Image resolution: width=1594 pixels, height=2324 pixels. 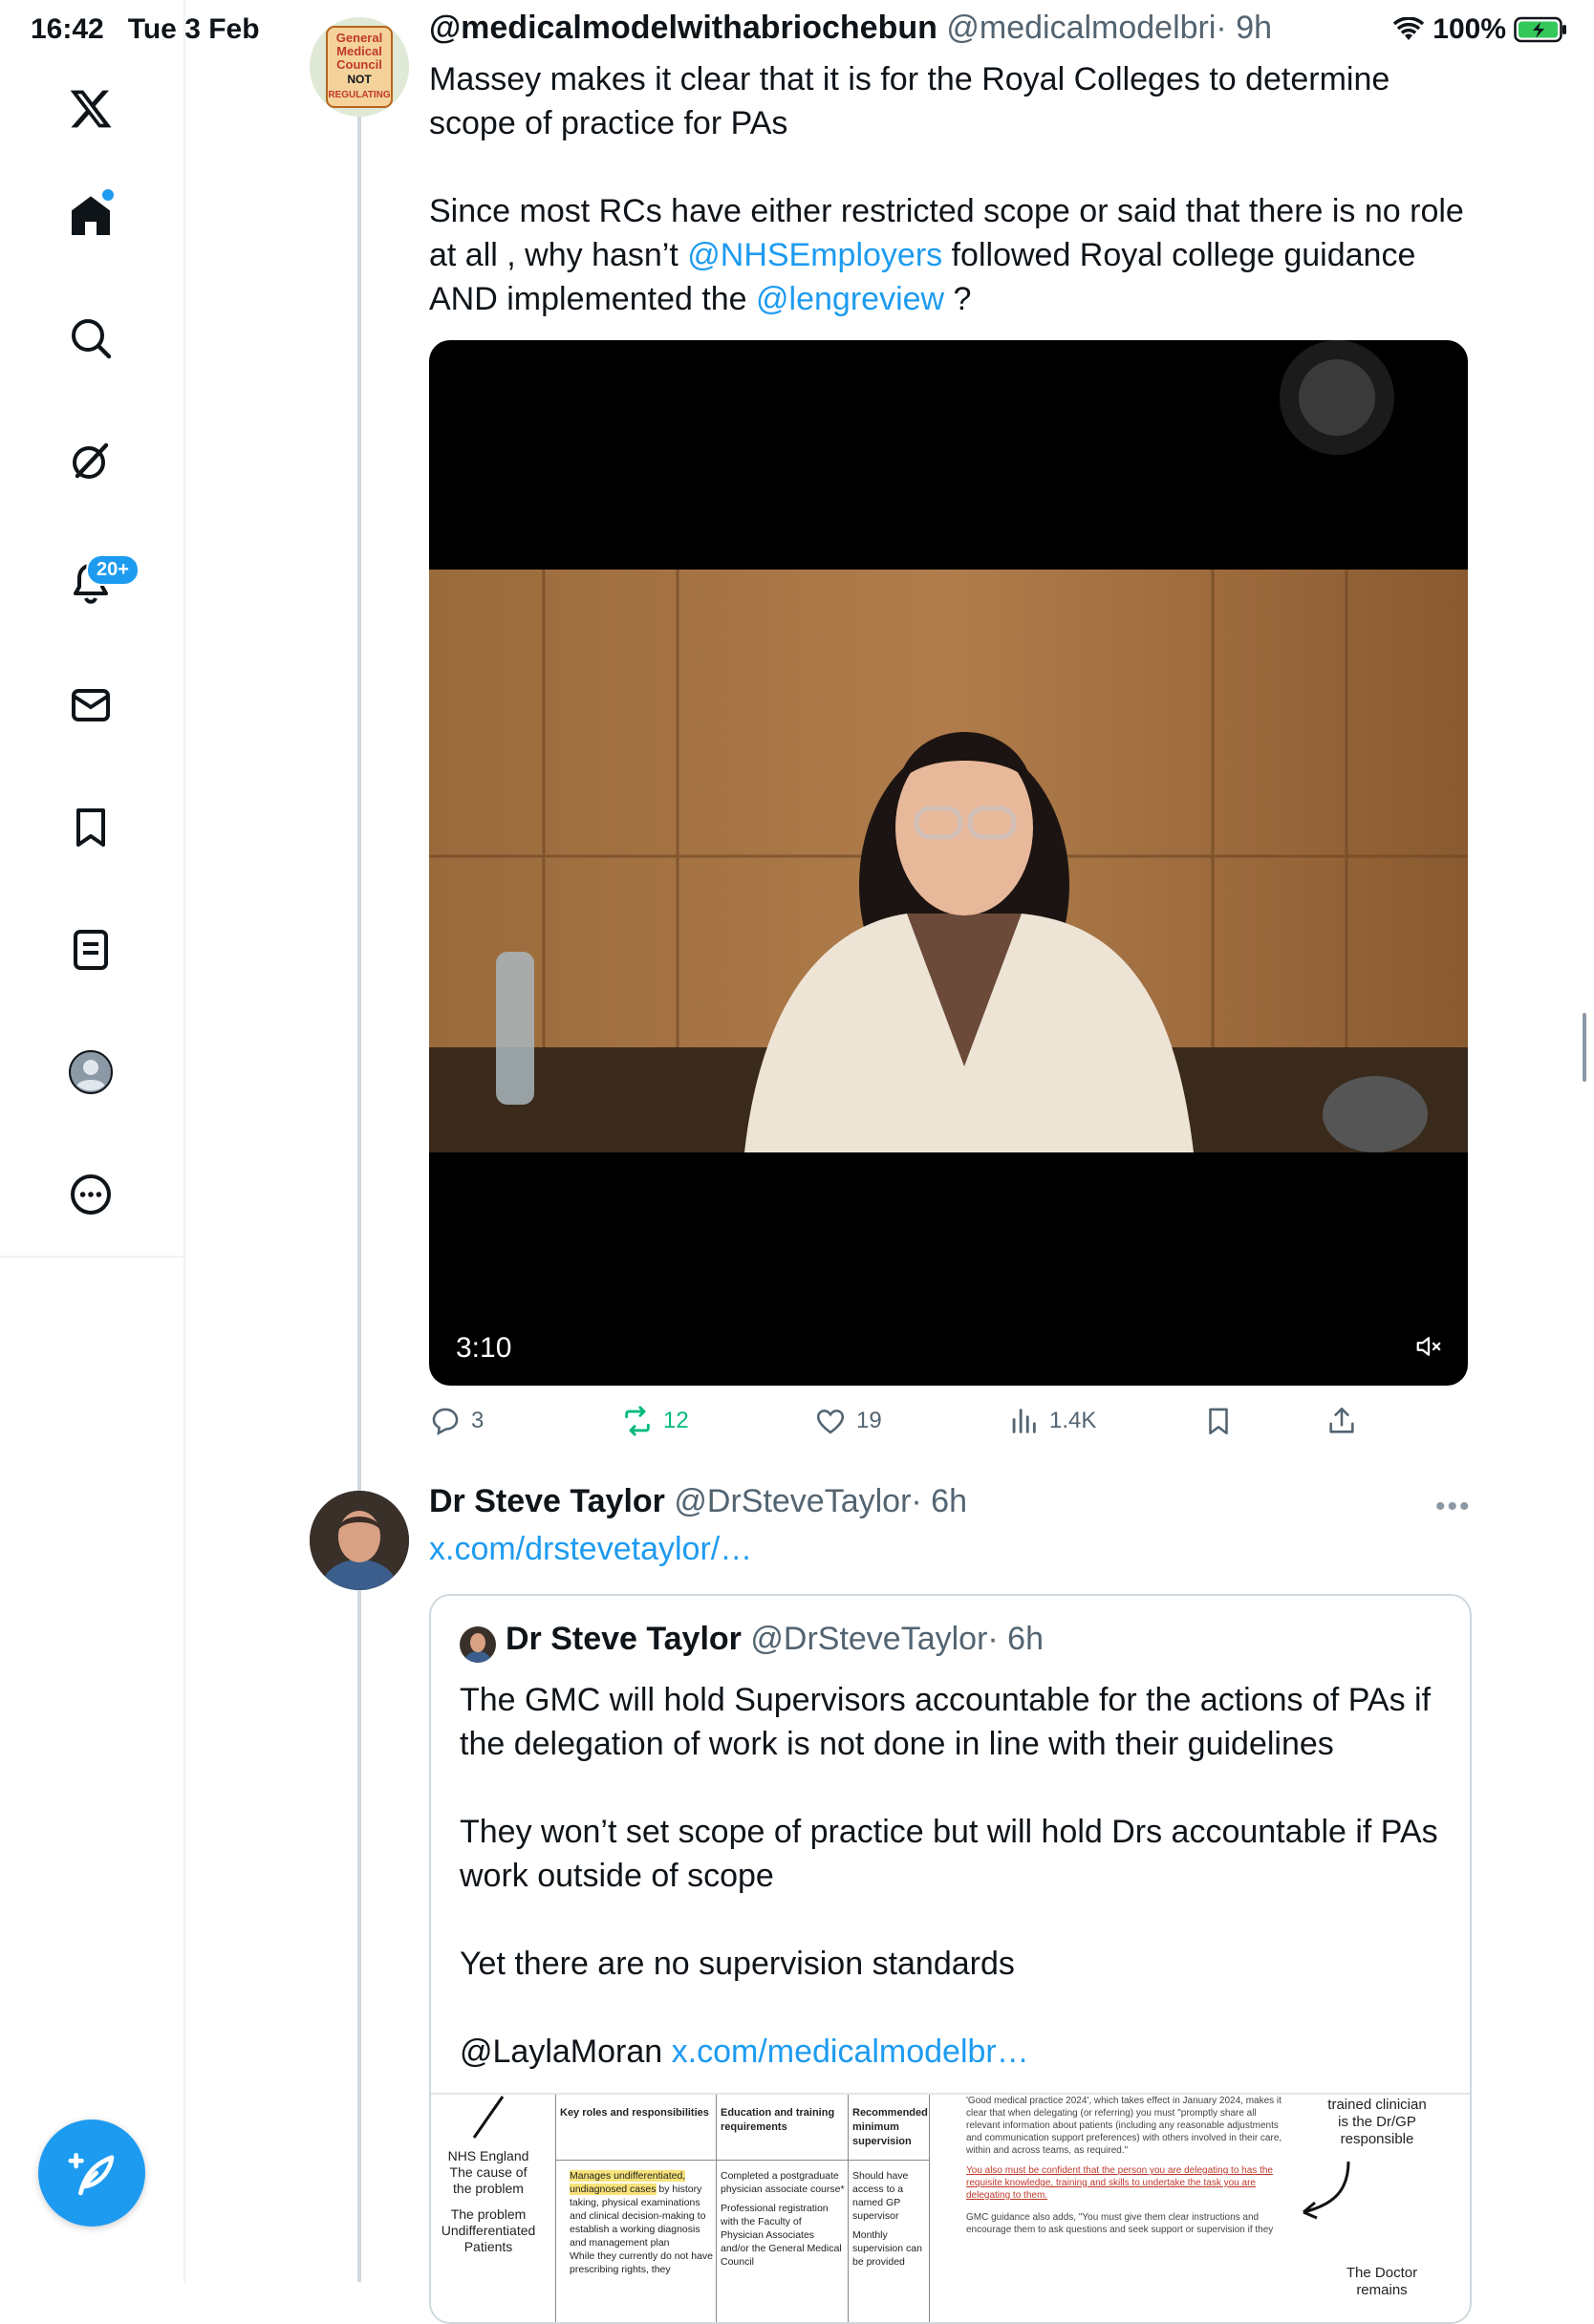 I want to click on bookmark-button, so click(x=1218, y=1421).